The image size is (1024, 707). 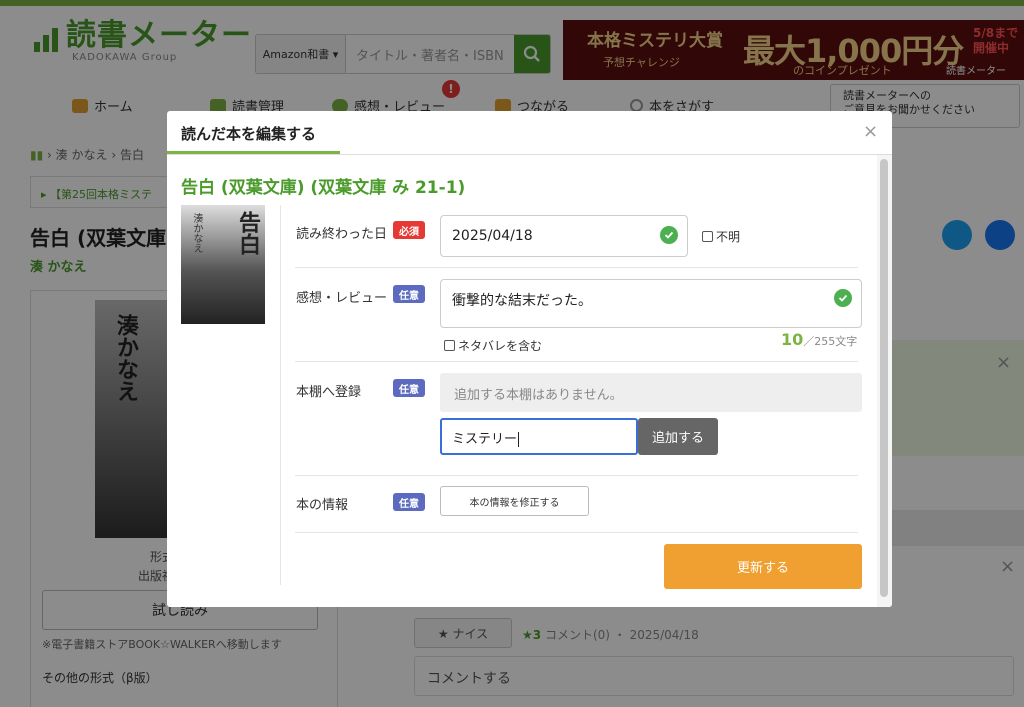 I want to click on unknown-date-label: 不明, so click(x=728, y=237).